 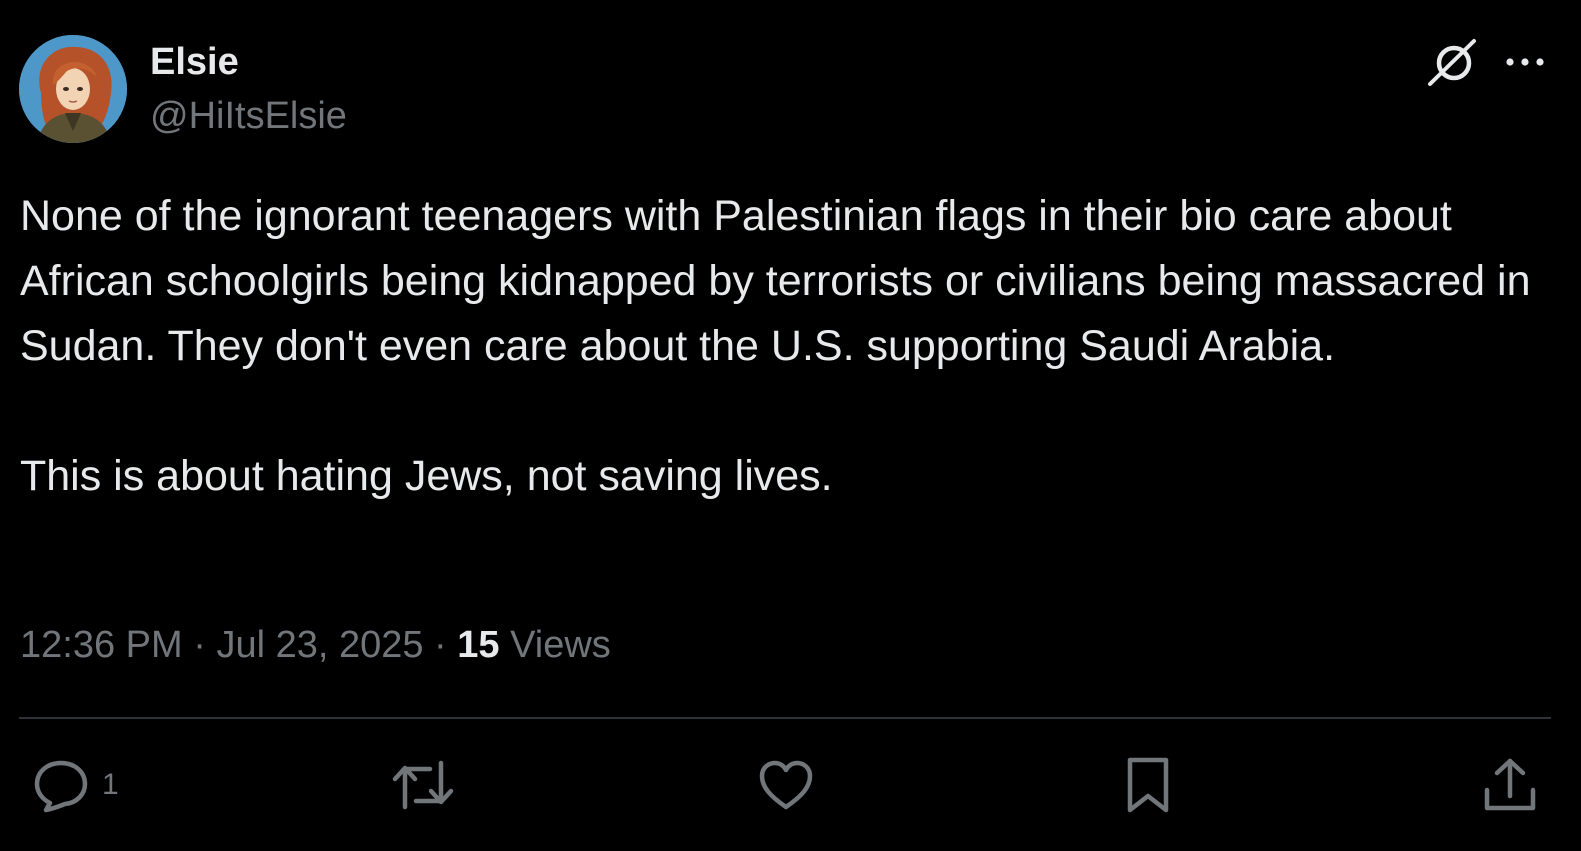 What do you see at coordinates (194, 62) in the screenshot?
I see `author-display-name: Elsie` at bounding box center [194, 62].